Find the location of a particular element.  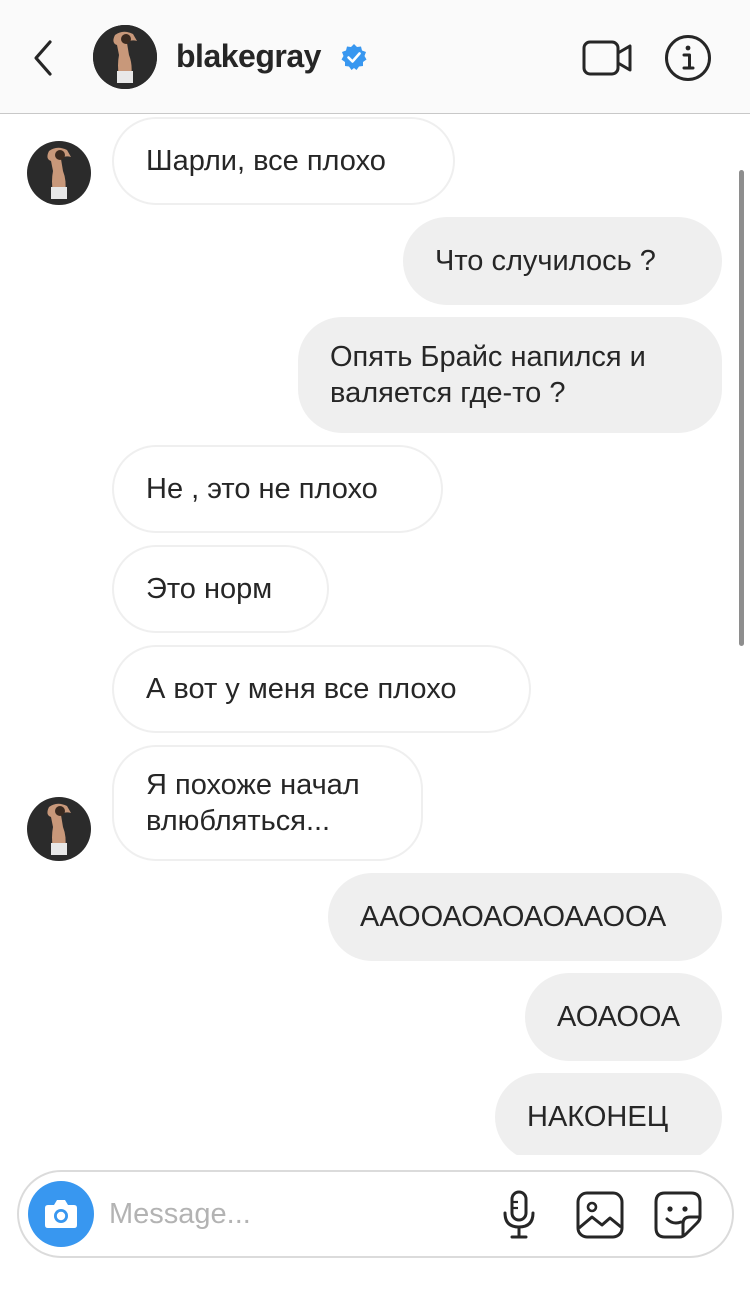

video-camera-icon is located at coordinates (607, 58).